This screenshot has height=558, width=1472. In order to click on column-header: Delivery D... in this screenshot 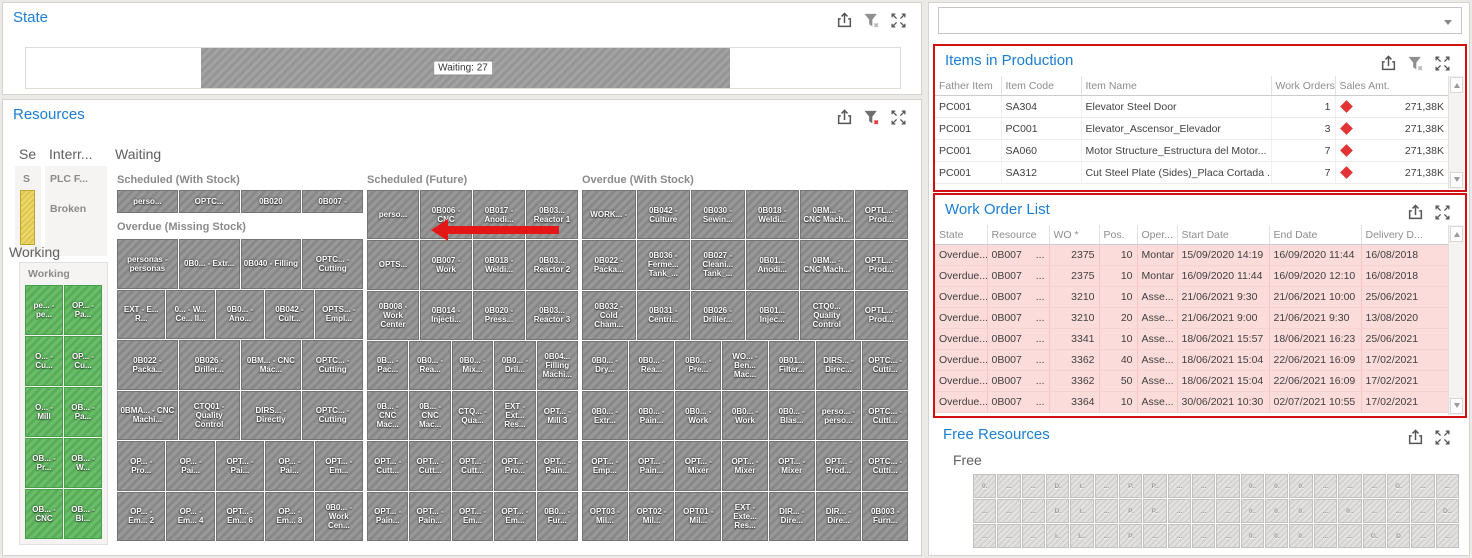, I will do `click(1405, 235)`.